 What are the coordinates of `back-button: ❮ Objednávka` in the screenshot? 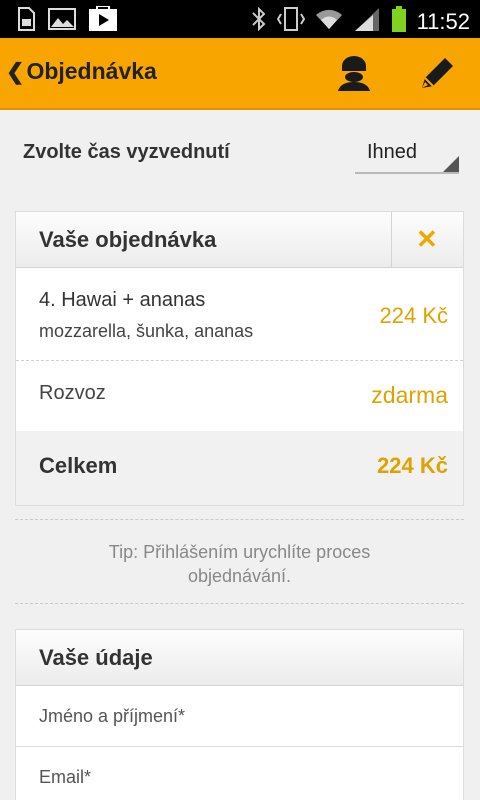 It's located at (81, 71).